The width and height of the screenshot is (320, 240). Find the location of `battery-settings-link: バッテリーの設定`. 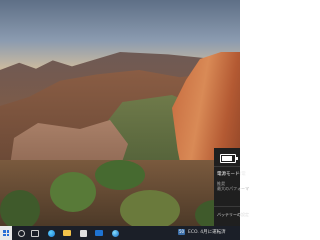

battery-settings-link: バッテリーの設定 is located at coordinates (233, 214).